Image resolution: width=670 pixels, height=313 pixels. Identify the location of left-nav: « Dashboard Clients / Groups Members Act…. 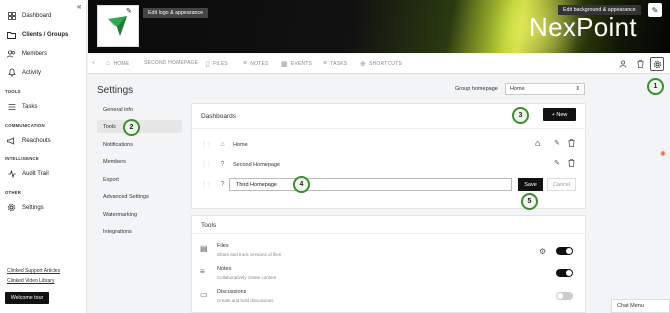
(43, 156).